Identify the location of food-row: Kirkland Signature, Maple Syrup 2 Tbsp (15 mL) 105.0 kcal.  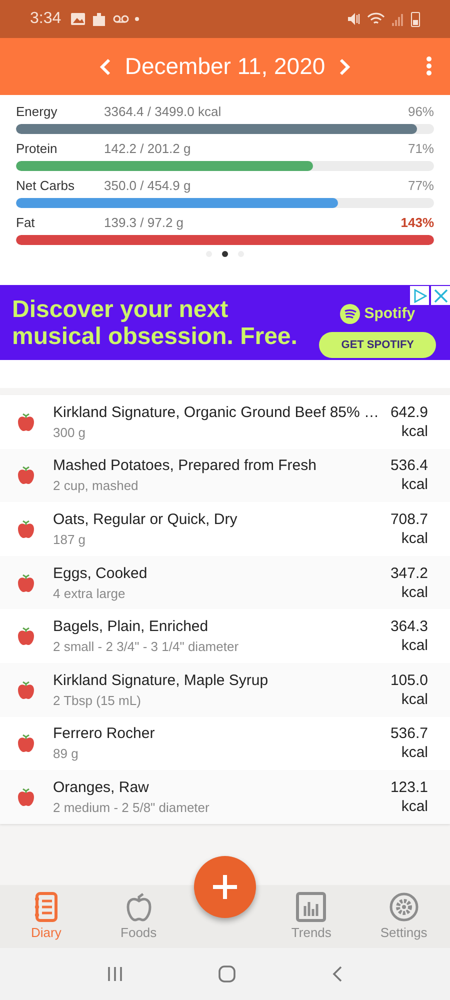
(225, 689).